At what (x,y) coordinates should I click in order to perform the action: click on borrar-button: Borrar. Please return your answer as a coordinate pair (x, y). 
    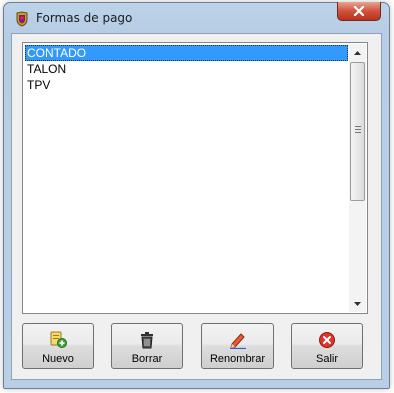
    Looking at the image, I should click on (147, 346).